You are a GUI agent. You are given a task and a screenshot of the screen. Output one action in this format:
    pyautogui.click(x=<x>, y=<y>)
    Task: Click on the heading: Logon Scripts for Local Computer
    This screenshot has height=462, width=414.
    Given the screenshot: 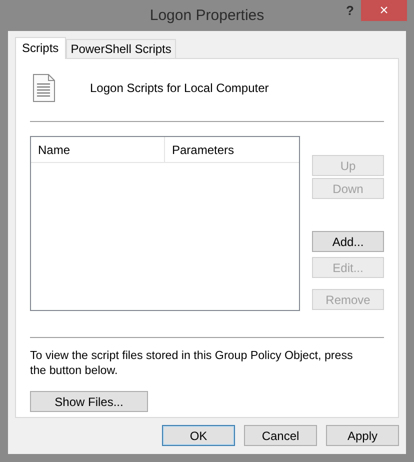 What is the action you would take?
    pyautogui.click(x=179, y=88)
    